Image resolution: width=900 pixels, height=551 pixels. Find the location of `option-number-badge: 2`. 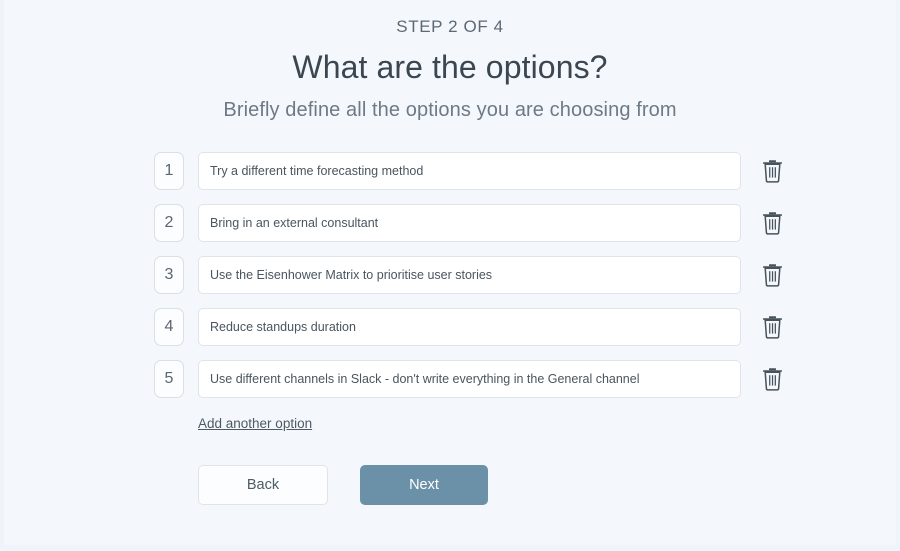

option-number-badge: 2 is located at coordinates (169, 223).